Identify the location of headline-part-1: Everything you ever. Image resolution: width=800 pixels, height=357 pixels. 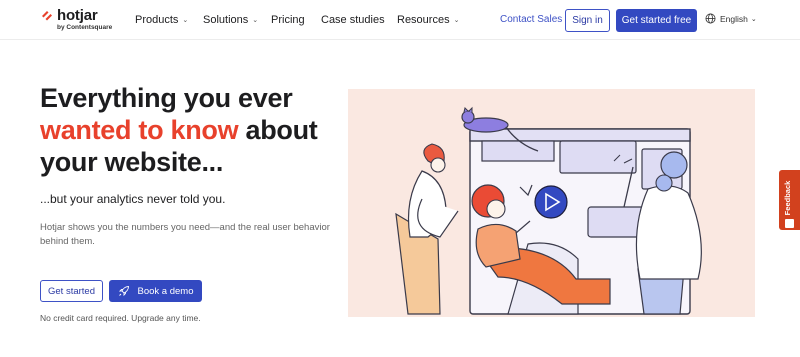
(166, 98).